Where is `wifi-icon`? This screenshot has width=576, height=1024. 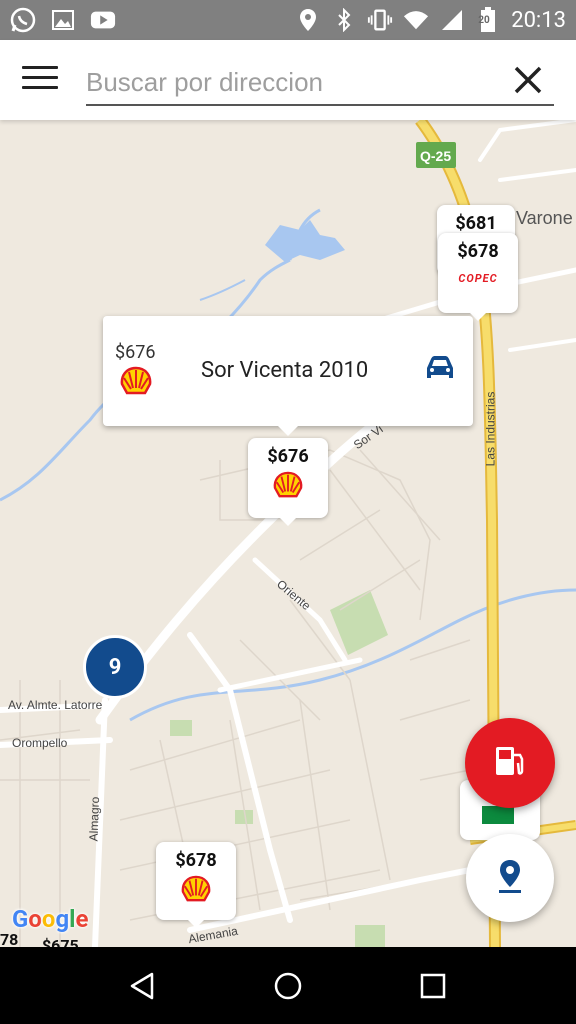
wifi-icon is located at coordinates (416, 20).